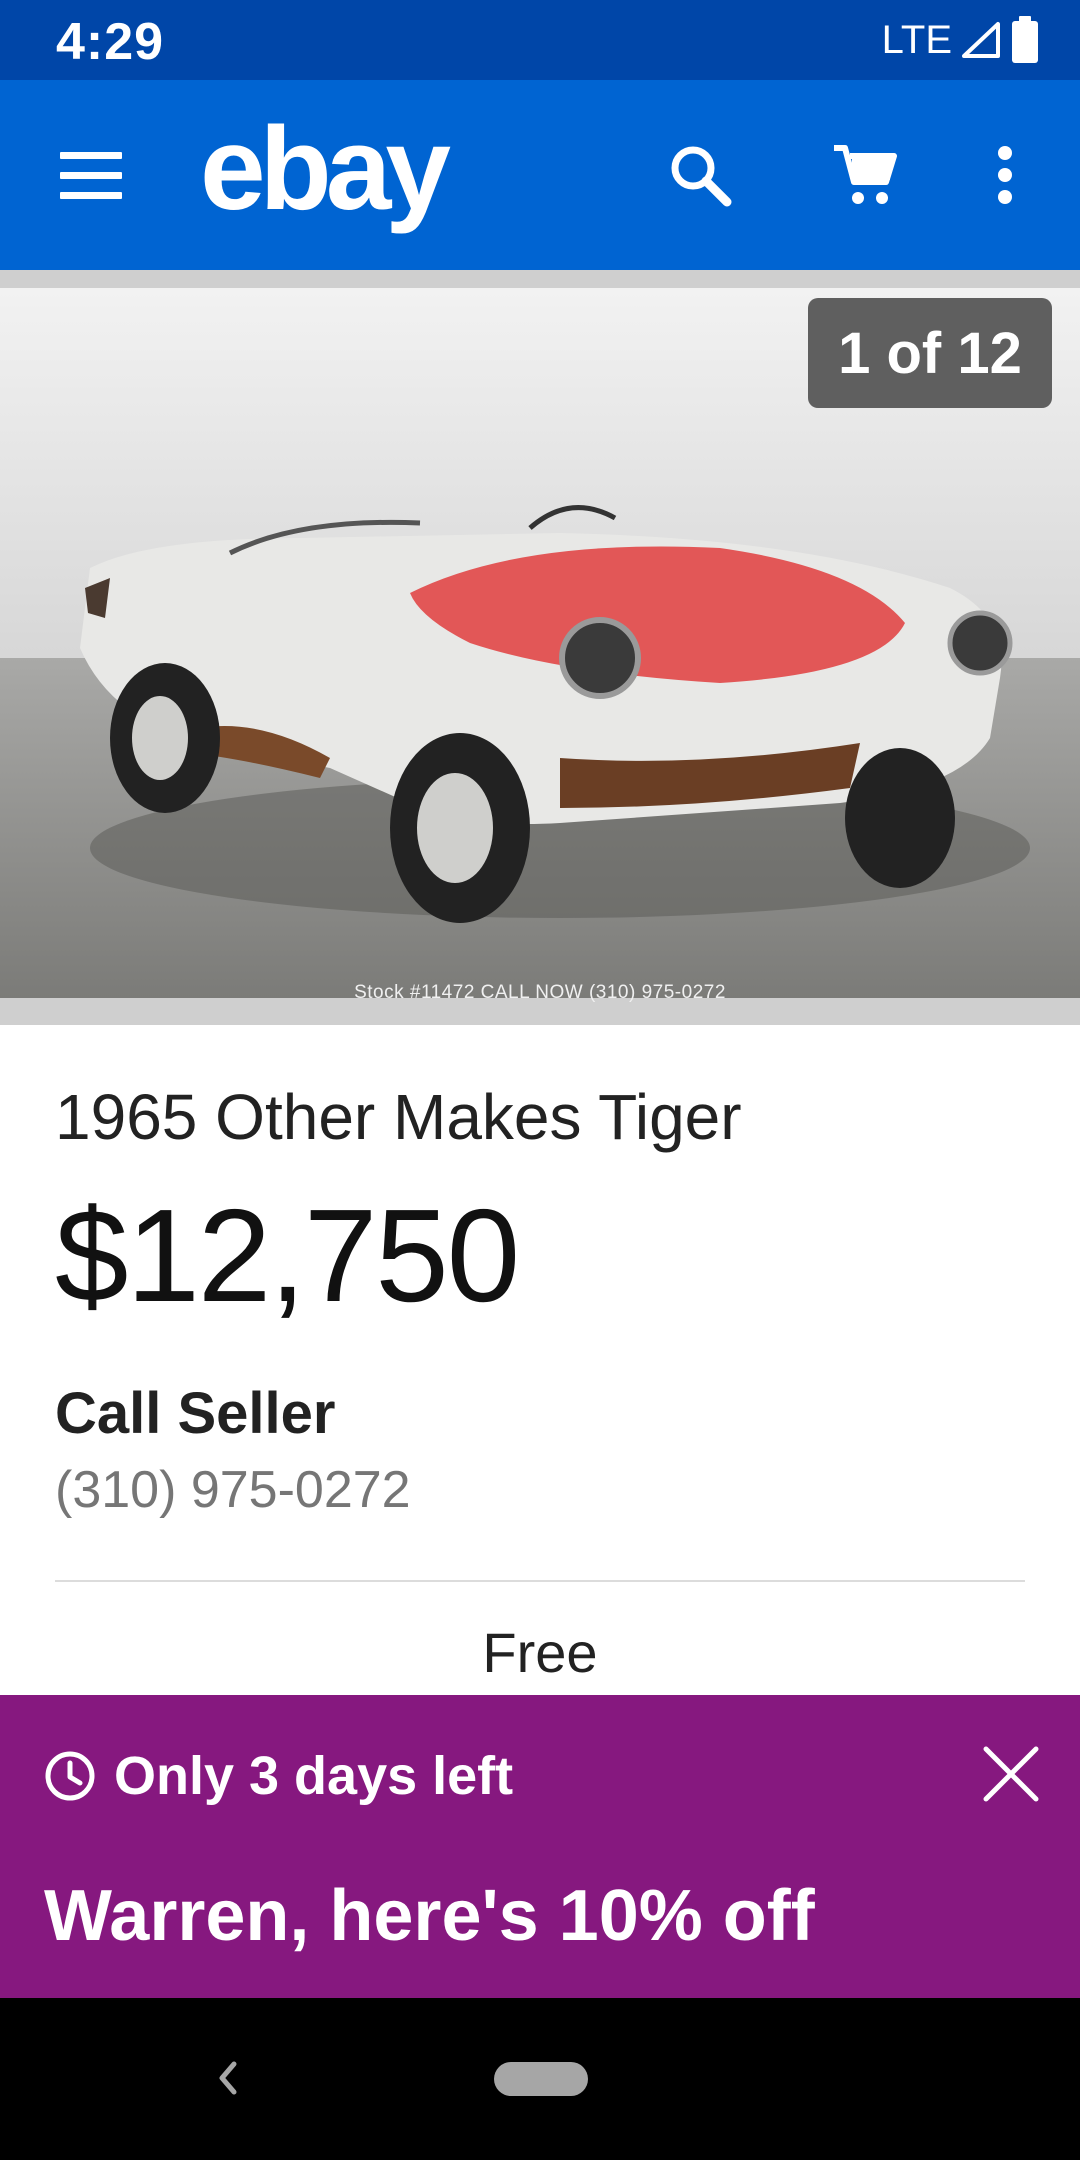 The height and width of the screenshot is (2160, 1080). Describe the element at coordinates (540, 1581) in the screenshot. I see `divider` at that location.